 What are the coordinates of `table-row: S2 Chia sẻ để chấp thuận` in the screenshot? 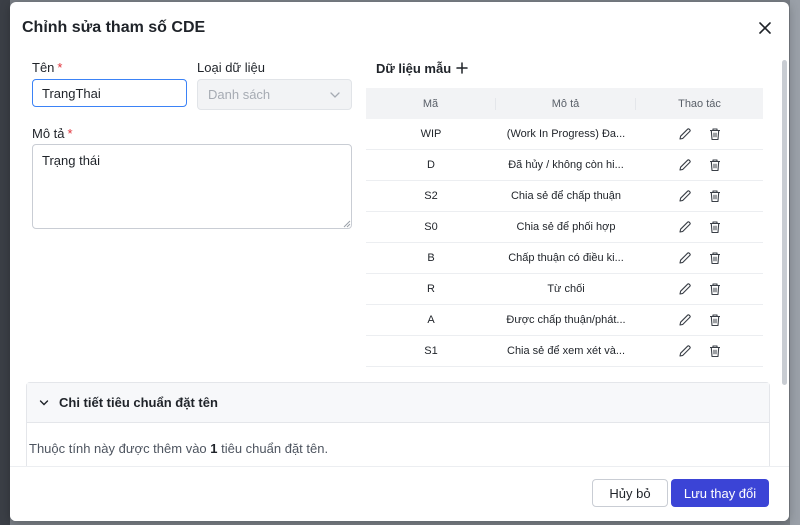 It's located at (564, 196).